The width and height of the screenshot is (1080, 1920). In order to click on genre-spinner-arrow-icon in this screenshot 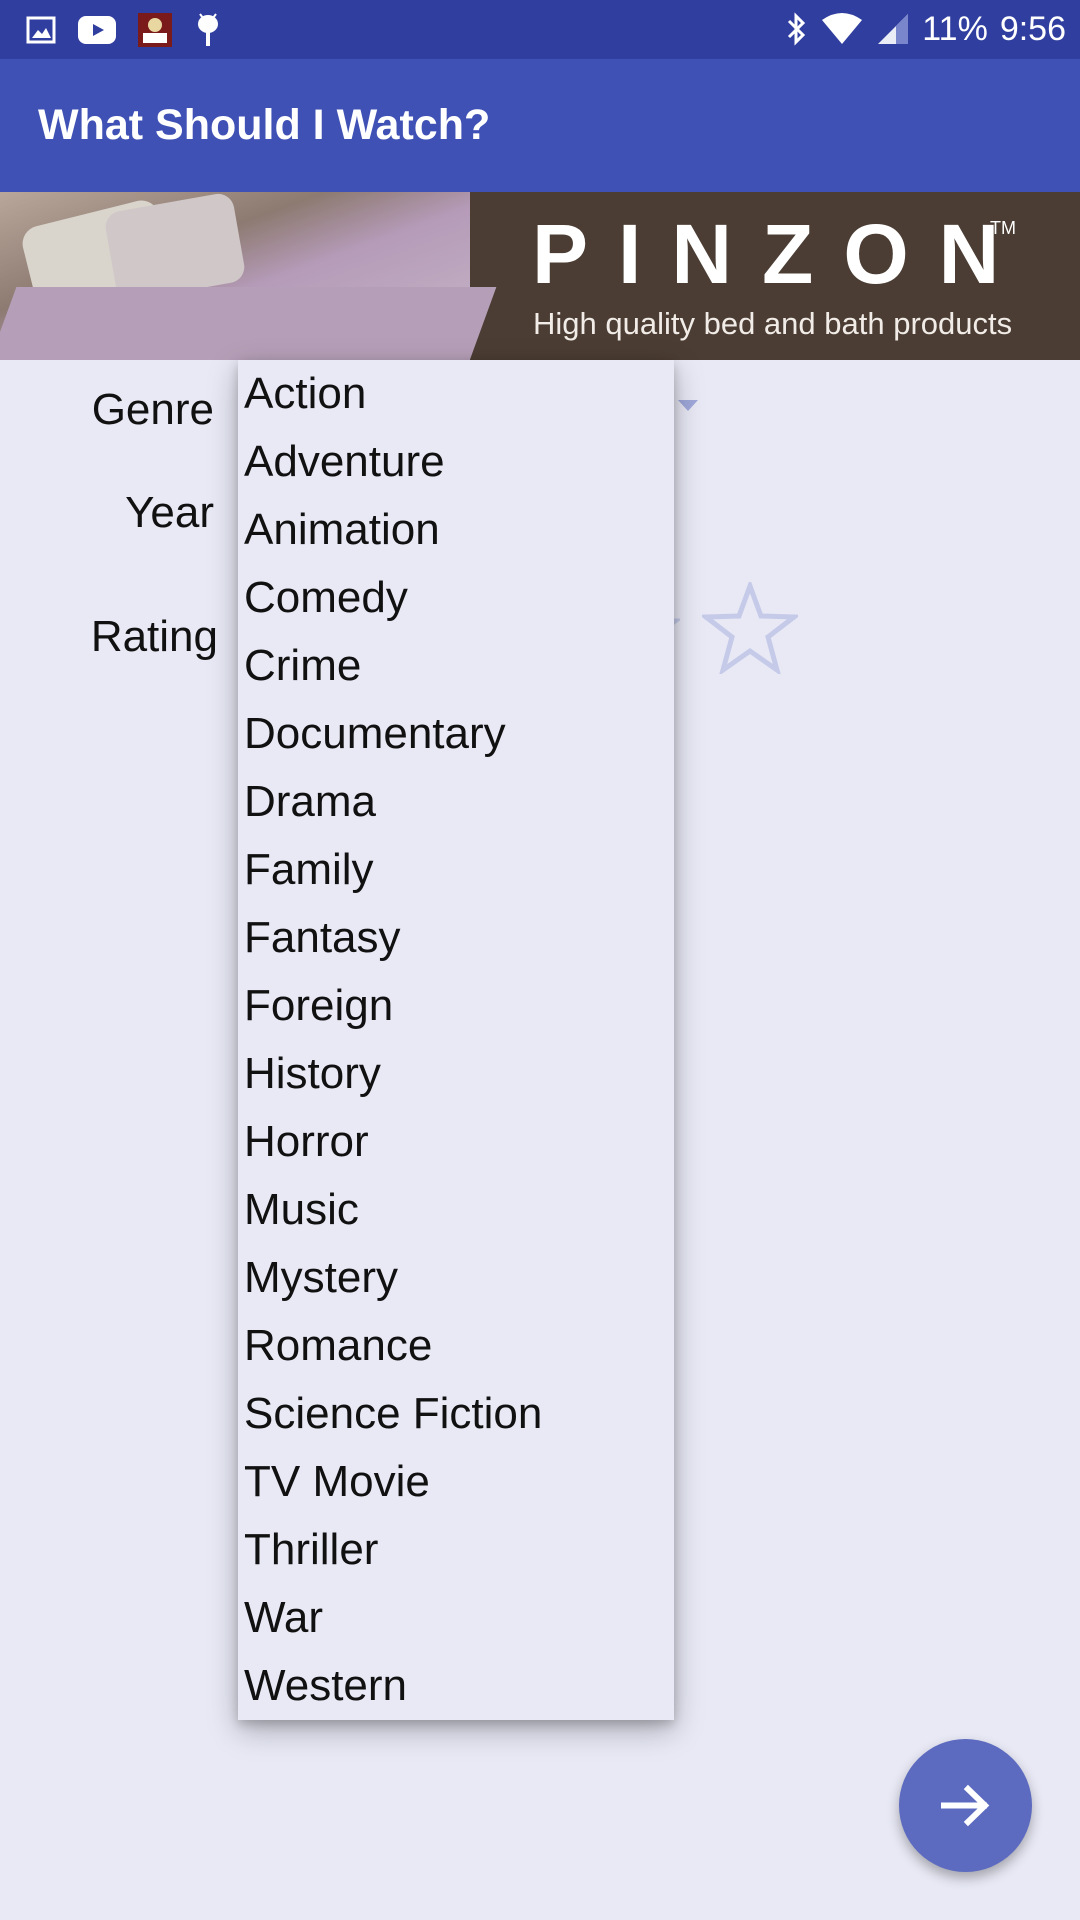, I will do `click(688, 405)`.